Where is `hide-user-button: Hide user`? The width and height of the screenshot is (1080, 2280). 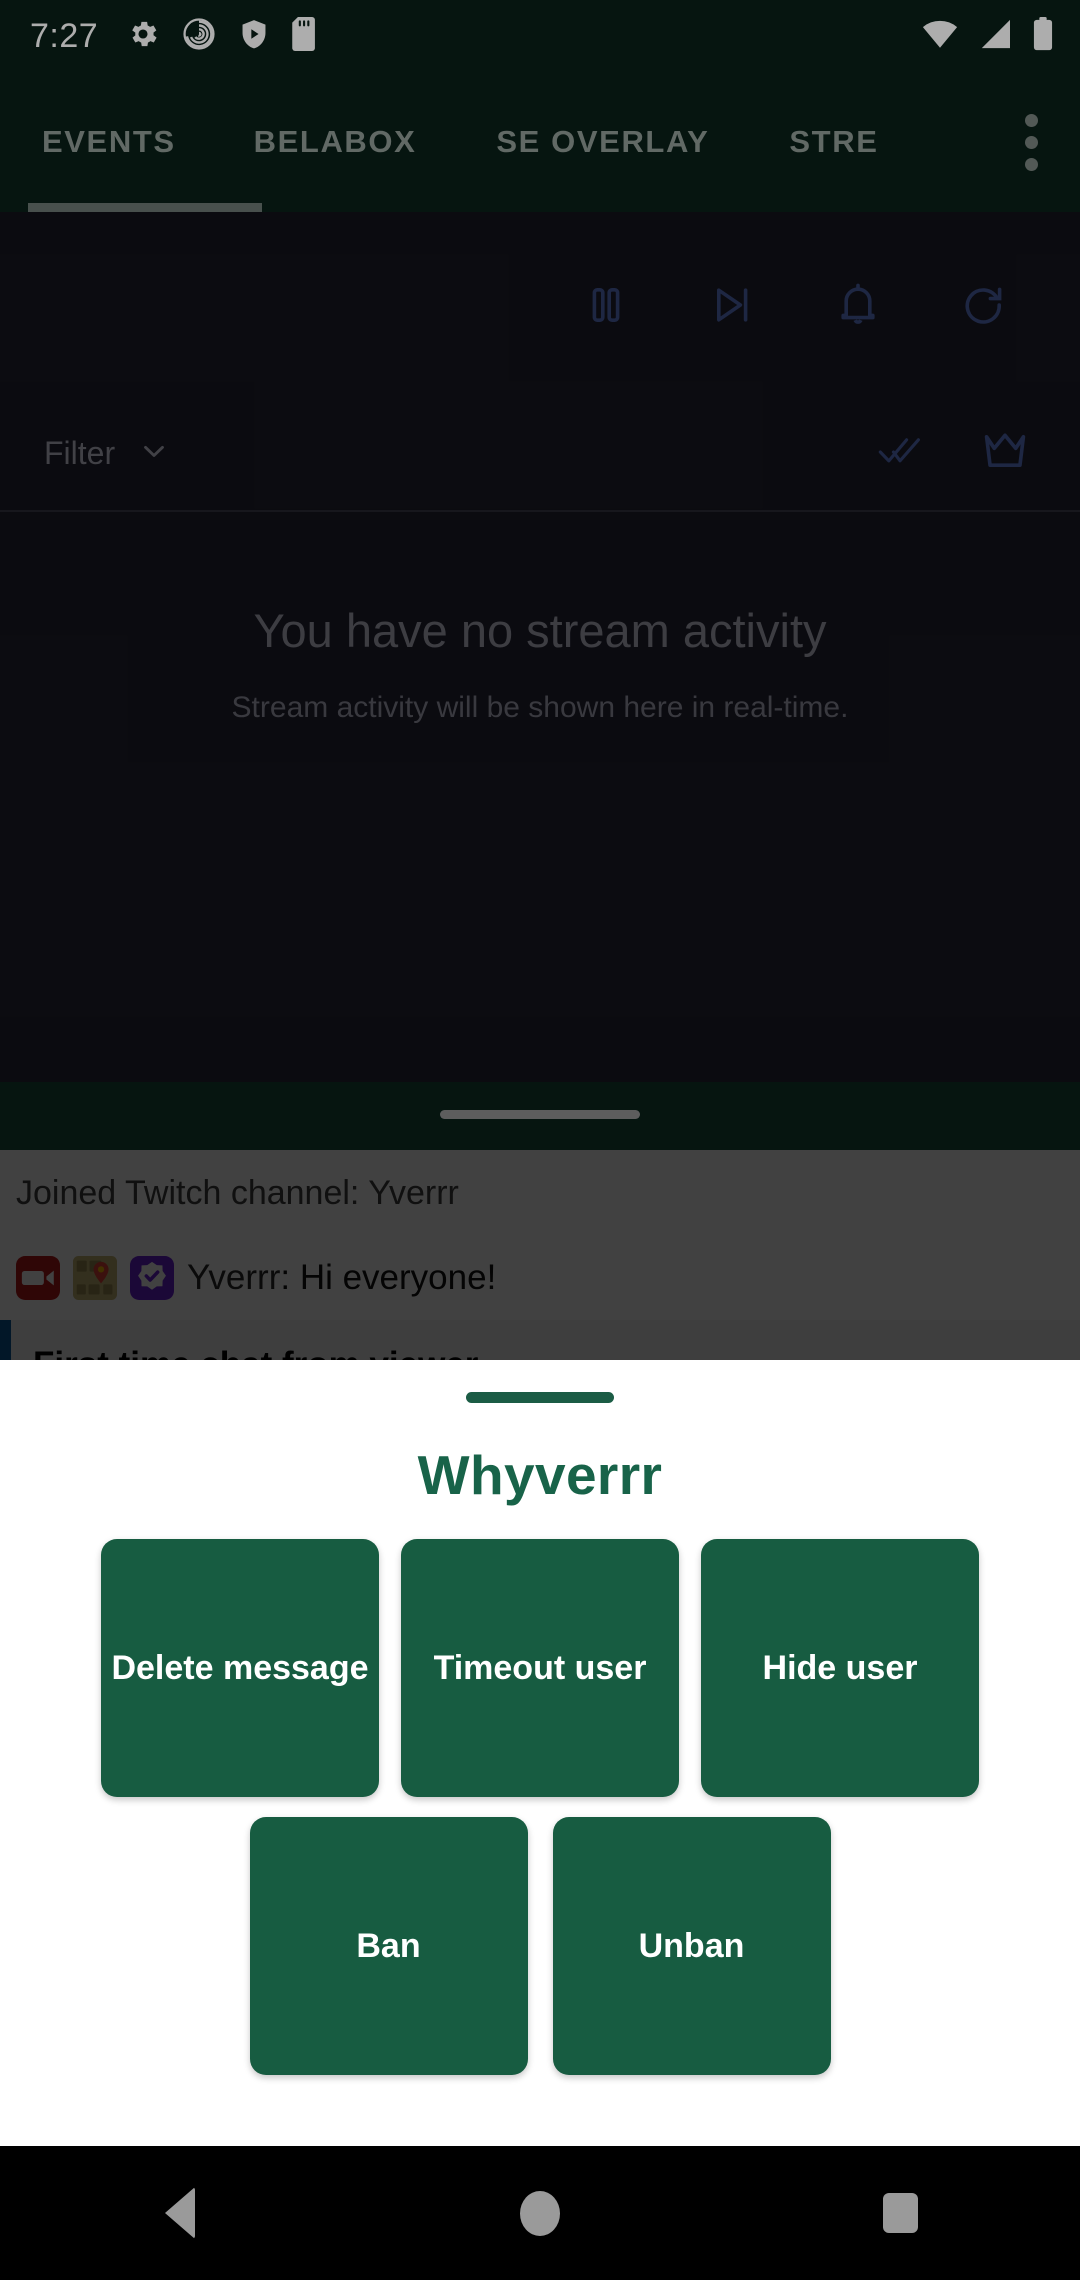 hide-user-button: Hide user is located at coordinates (840, 1668).